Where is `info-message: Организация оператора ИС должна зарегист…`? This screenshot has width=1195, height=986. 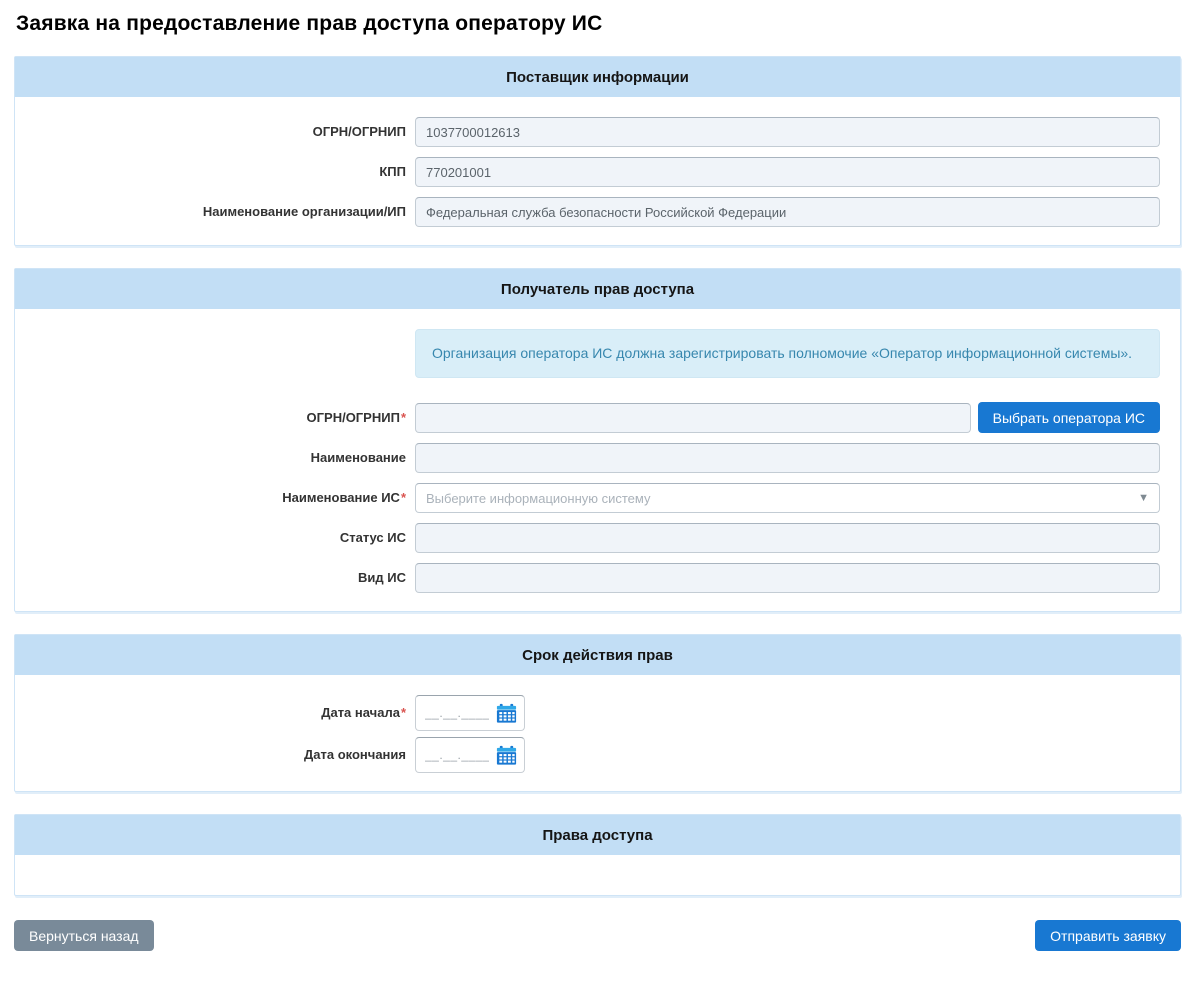 info-message: Организация оператора ИС должна зарегист… is located at coordinates (787, 354).